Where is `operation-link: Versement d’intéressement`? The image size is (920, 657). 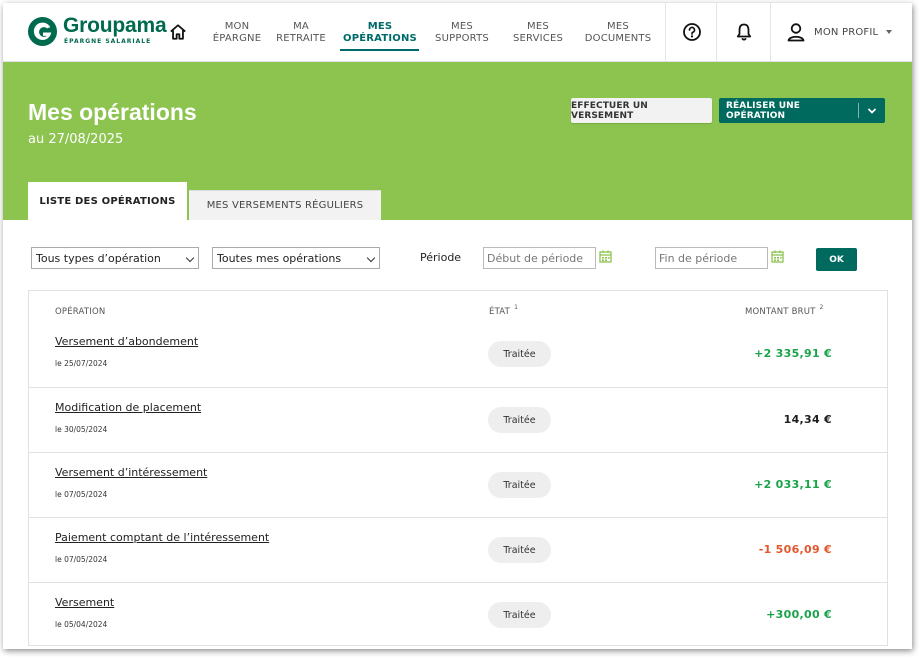 operation-link: Versement d’intéressement is located at coordinates (131, 472).